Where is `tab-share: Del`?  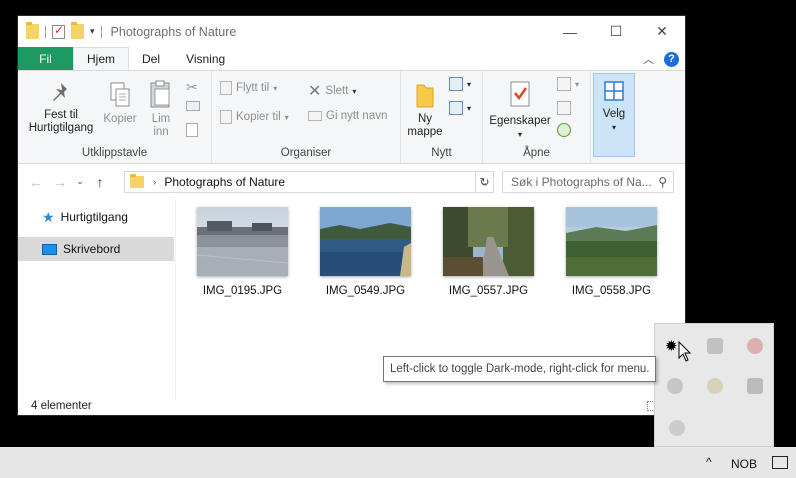 tab-share: Del is located at coordinates (151, 58).